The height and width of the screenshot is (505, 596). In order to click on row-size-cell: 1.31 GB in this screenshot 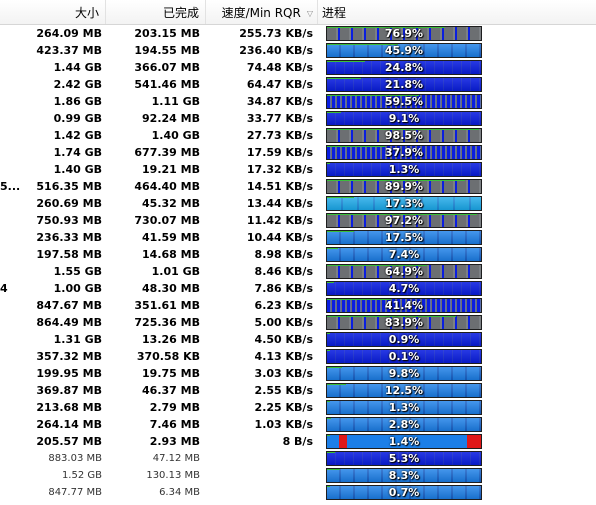, I will do `click(77, 339)`.